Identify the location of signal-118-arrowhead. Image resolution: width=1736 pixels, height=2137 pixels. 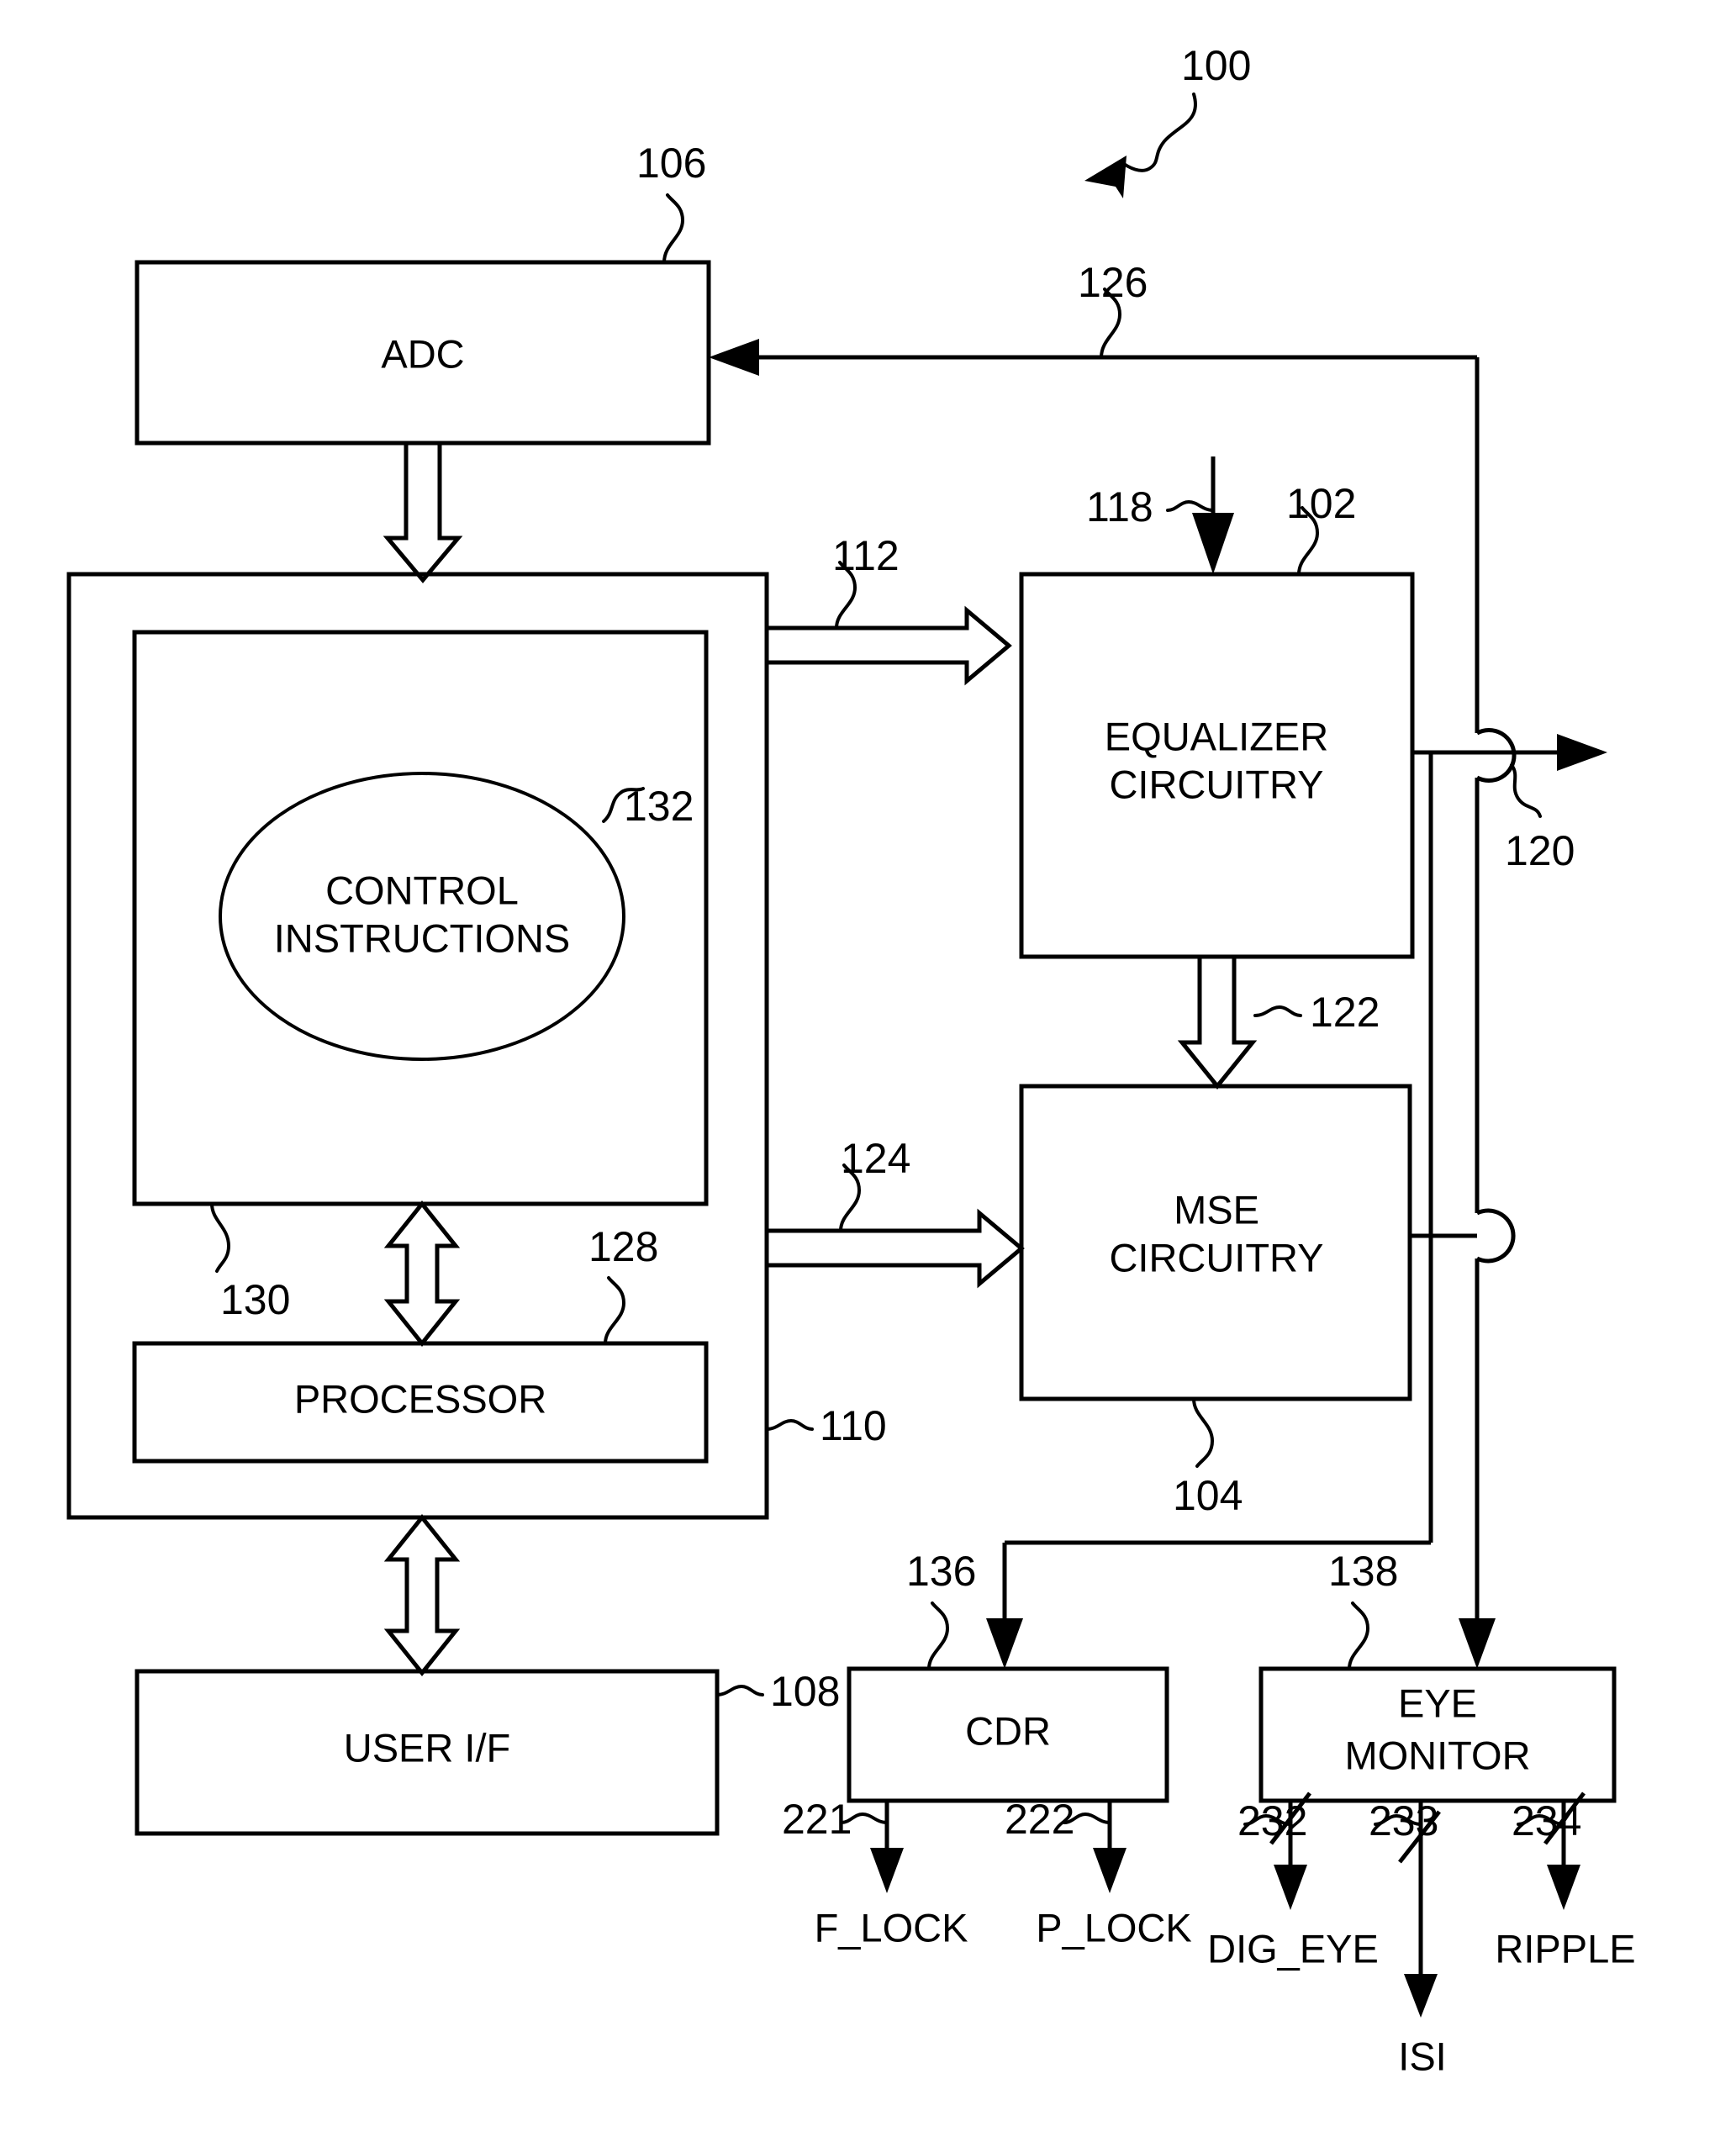
(1213, 543).